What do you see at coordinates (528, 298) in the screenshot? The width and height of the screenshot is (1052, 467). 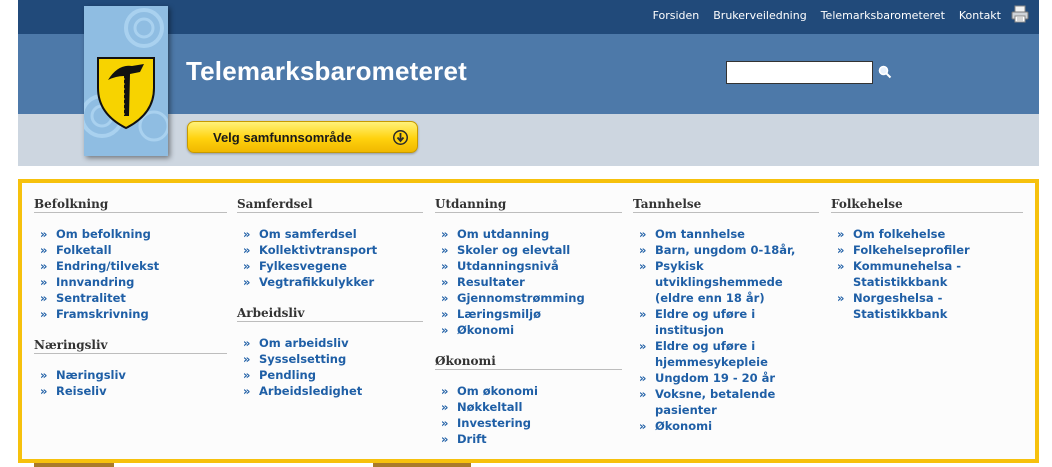 I see `menu-link: Gjennomstrømming` at bounding box center [528, 298].